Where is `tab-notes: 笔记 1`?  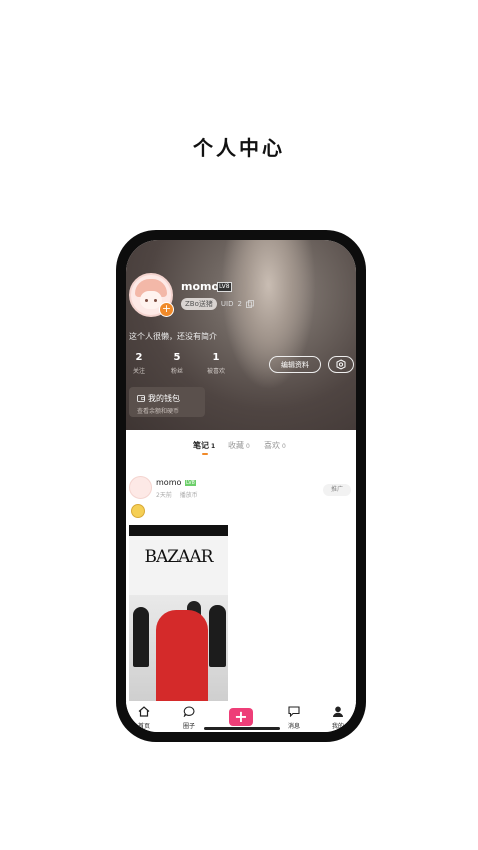
tab-notes: 笔记 1 is located at coordinates (204, 445).